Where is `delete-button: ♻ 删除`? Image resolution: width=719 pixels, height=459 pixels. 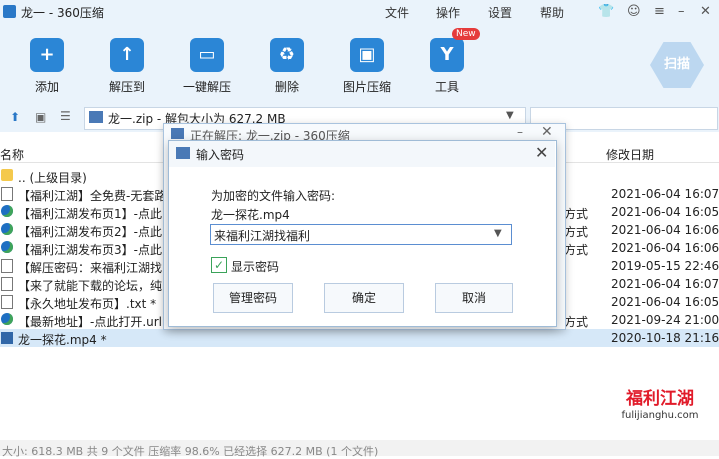
delete-button: ♻ 删除 is located at coordinates (287, 66).